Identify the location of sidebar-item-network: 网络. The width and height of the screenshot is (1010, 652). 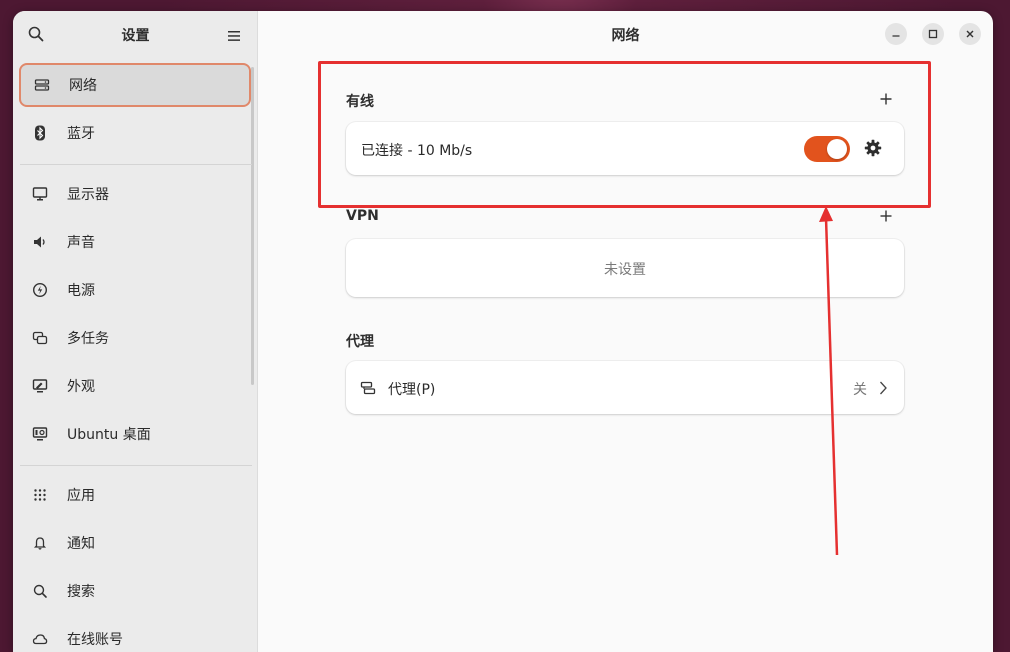
(135, 85).